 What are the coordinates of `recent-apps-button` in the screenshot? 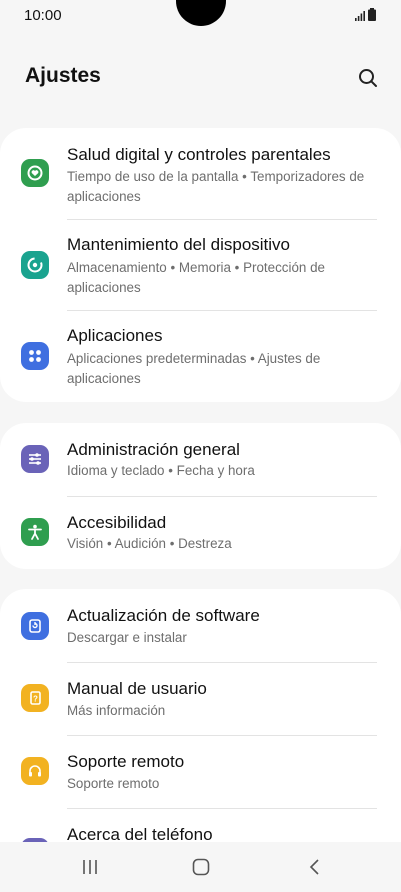 It's located at (90, 867).